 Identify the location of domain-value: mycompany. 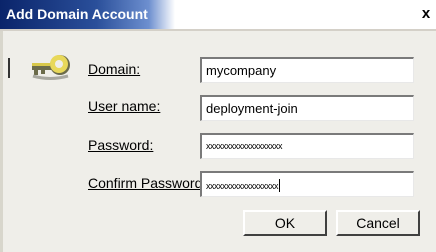
(241, 70).